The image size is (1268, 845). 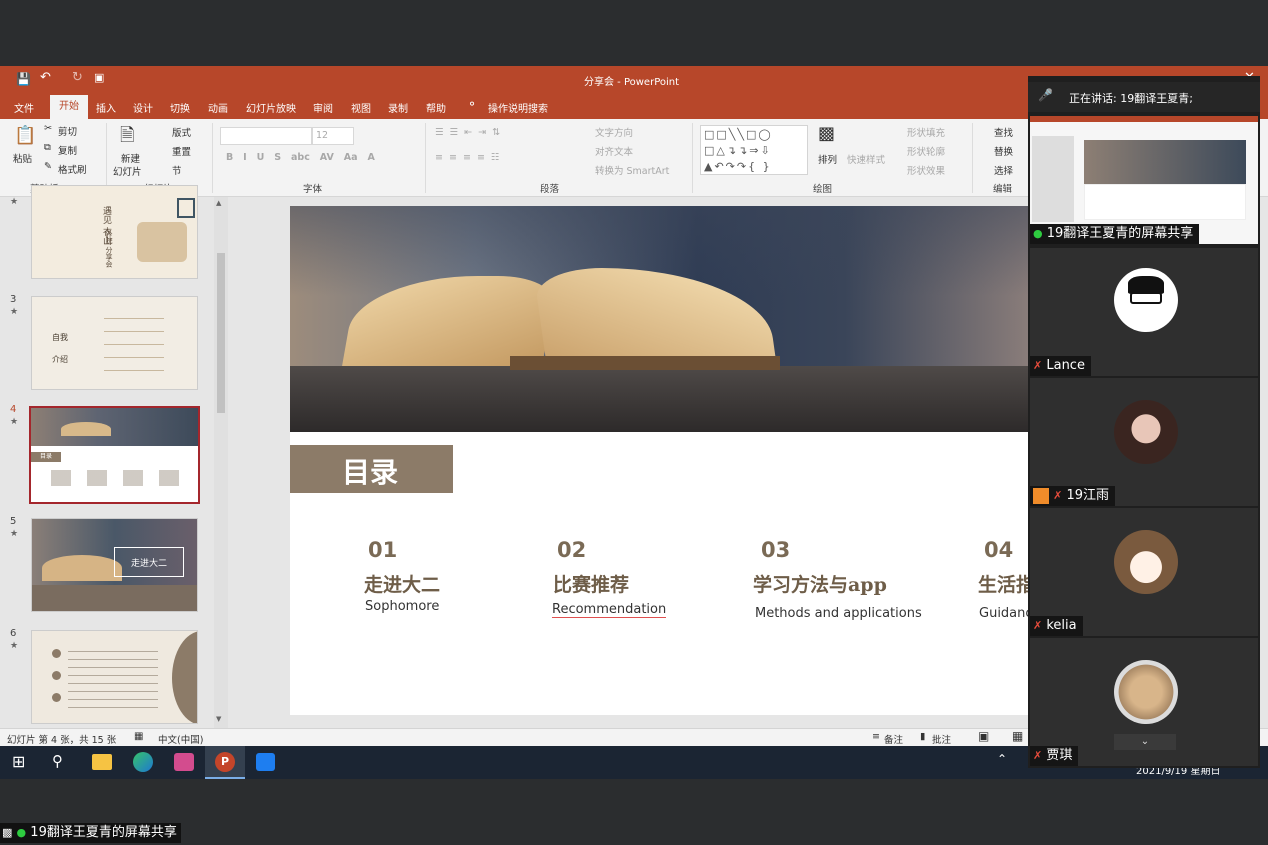 I want to click on comments-icon: ▮, so click(x=923, y=736).